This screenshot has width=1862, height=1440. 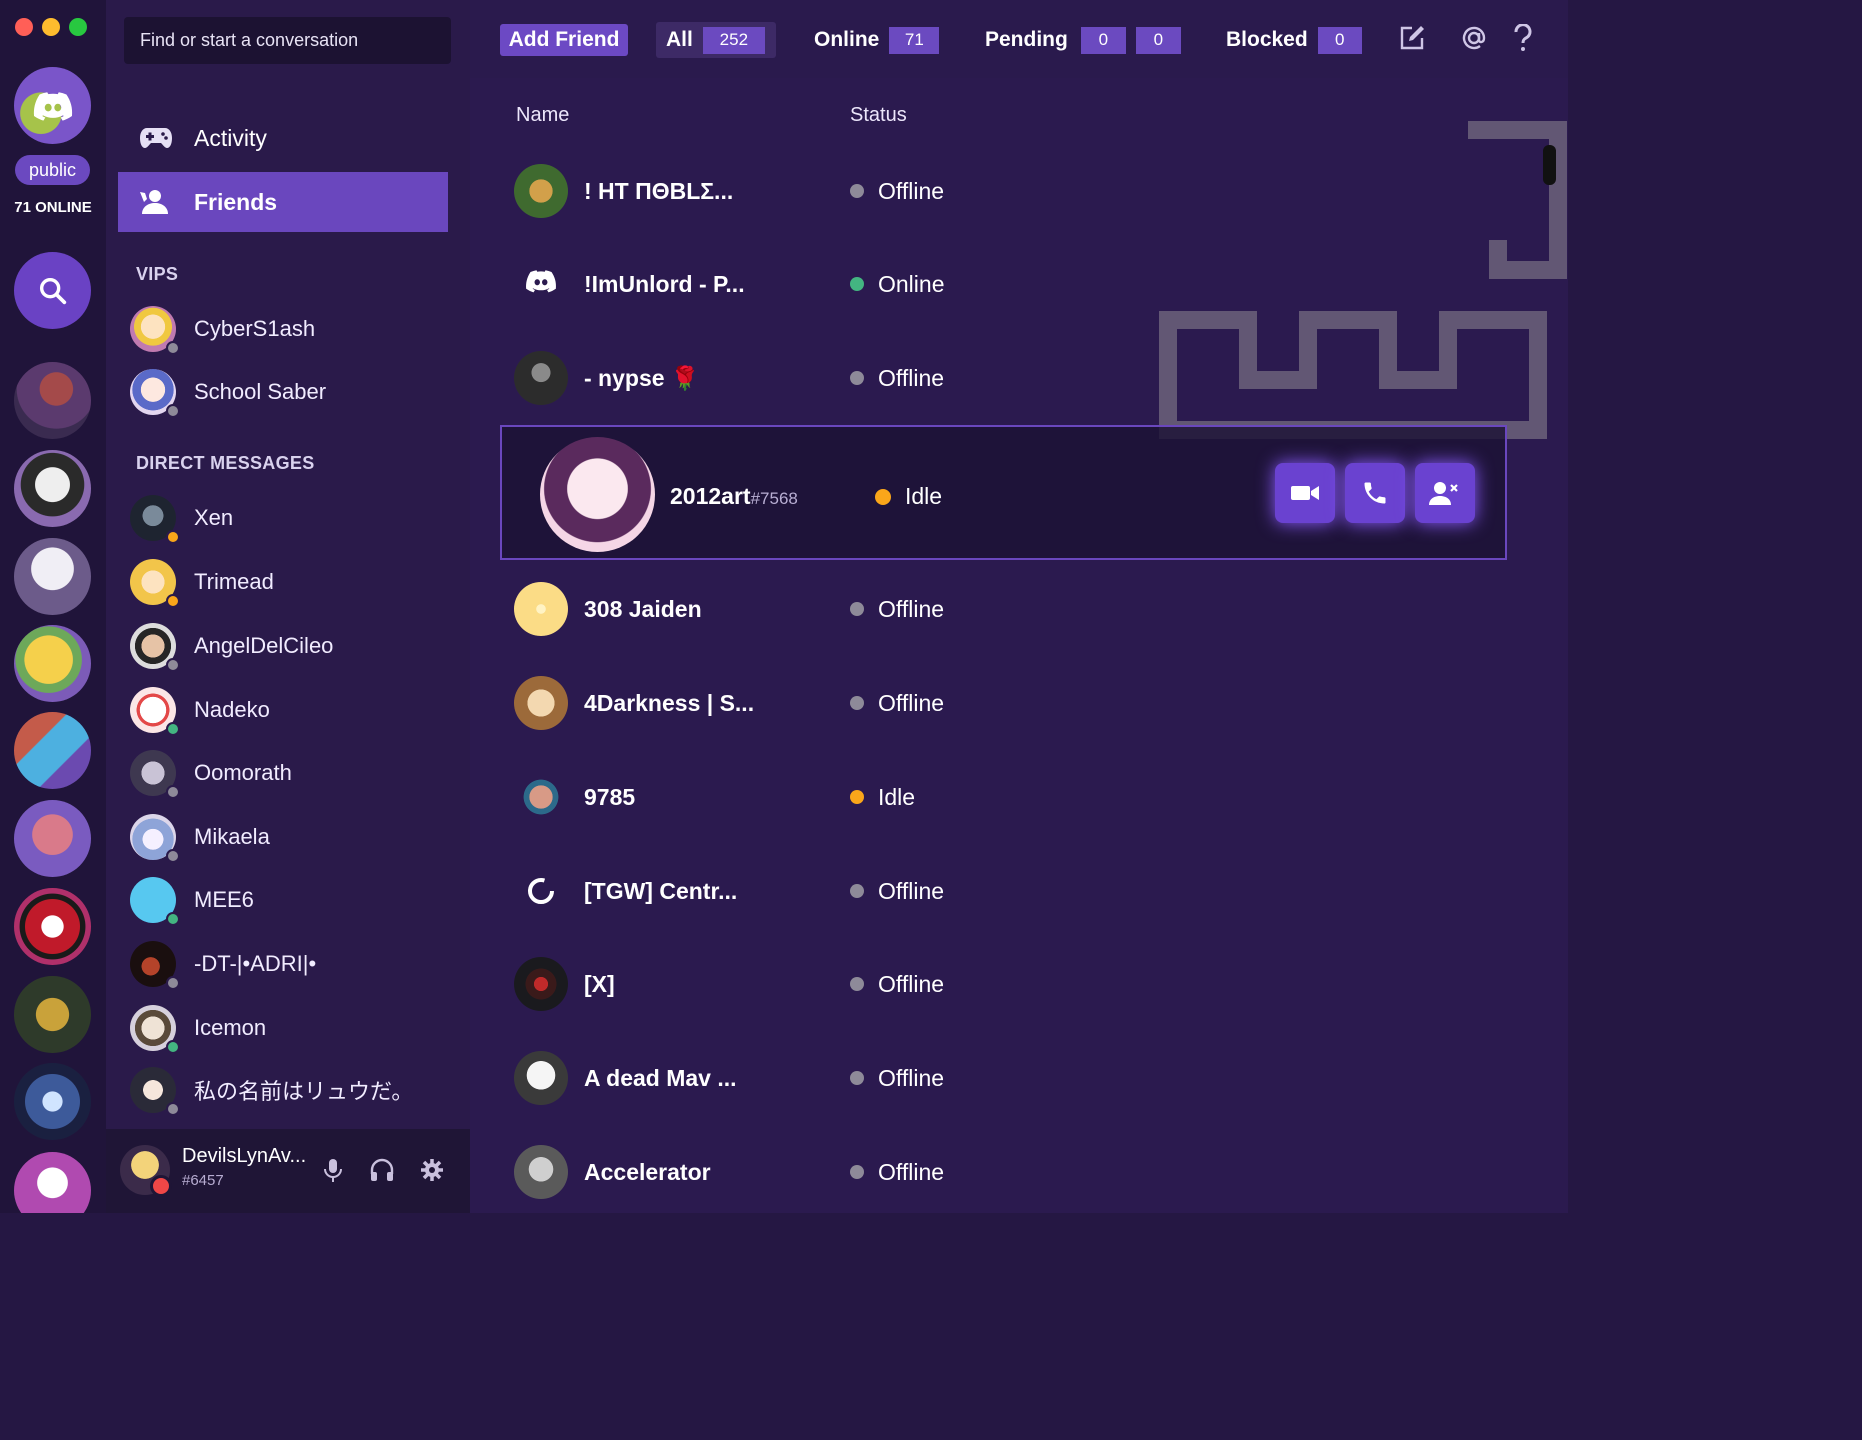 I want to click on maximize-window-button, so click(x=78, y=27).